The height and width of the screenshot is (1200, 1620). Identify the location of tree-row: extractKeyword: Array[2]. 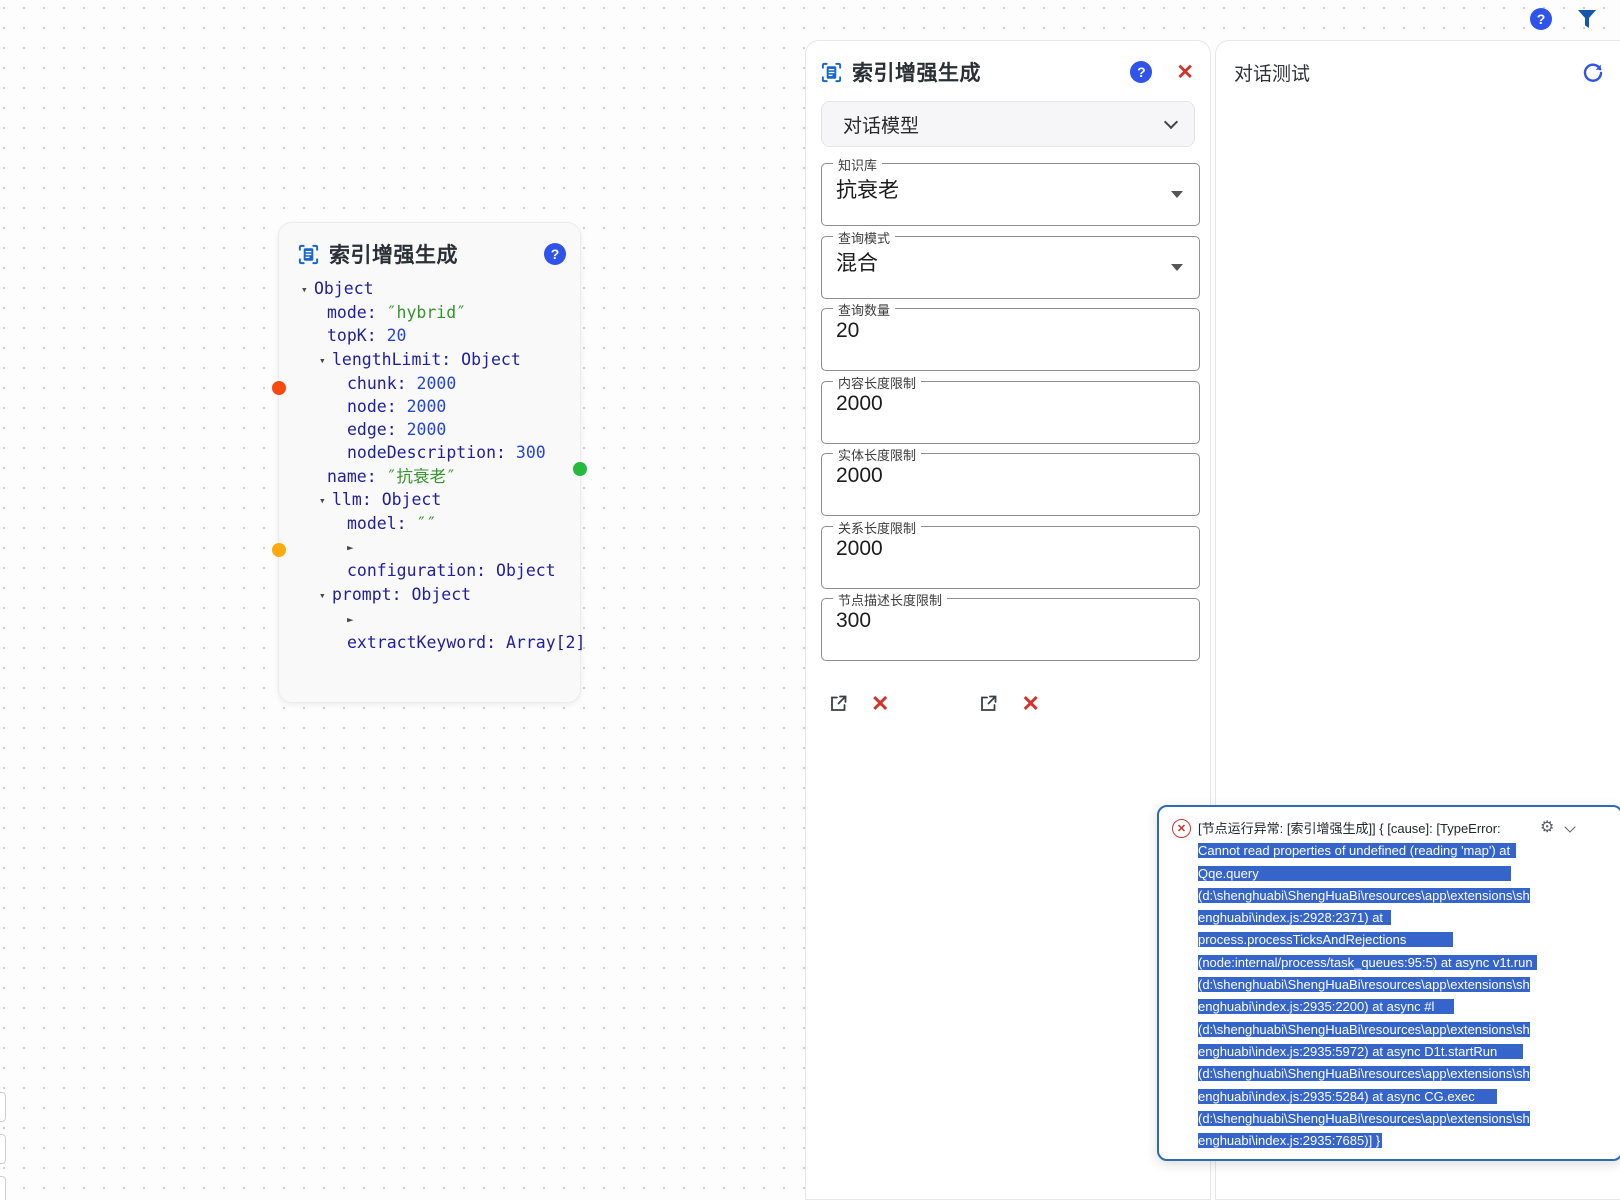
(432, 642).